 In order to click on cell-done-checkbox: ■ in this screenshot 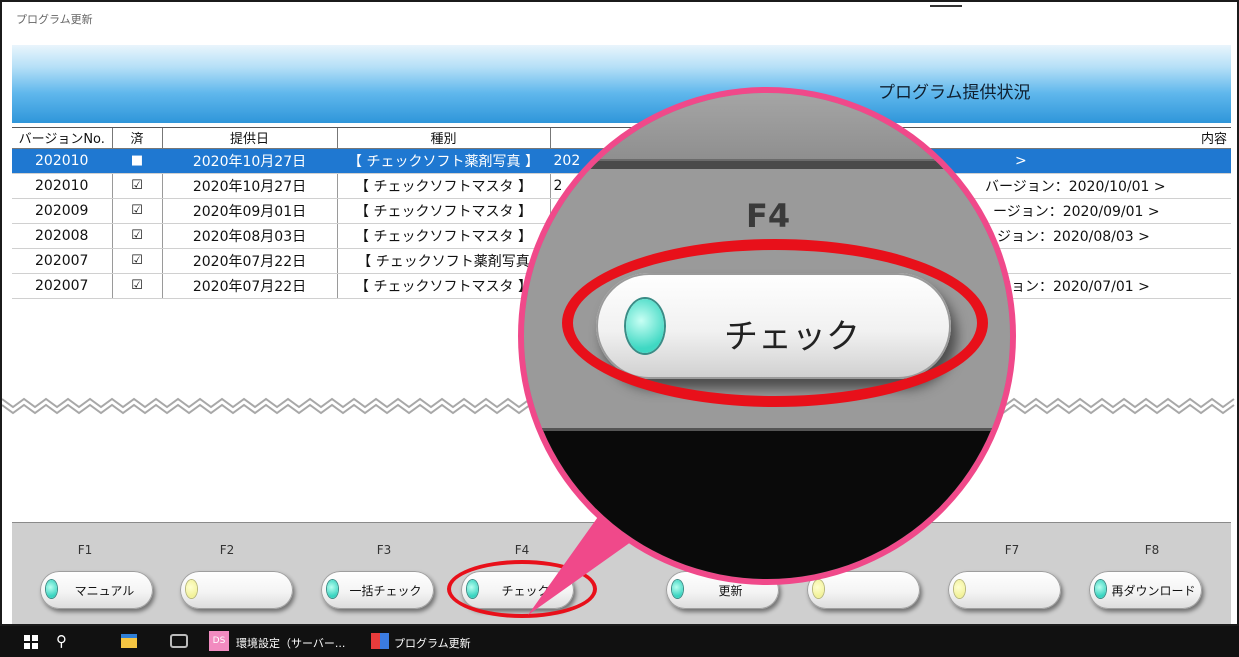, I will do `click(137, 161)`.